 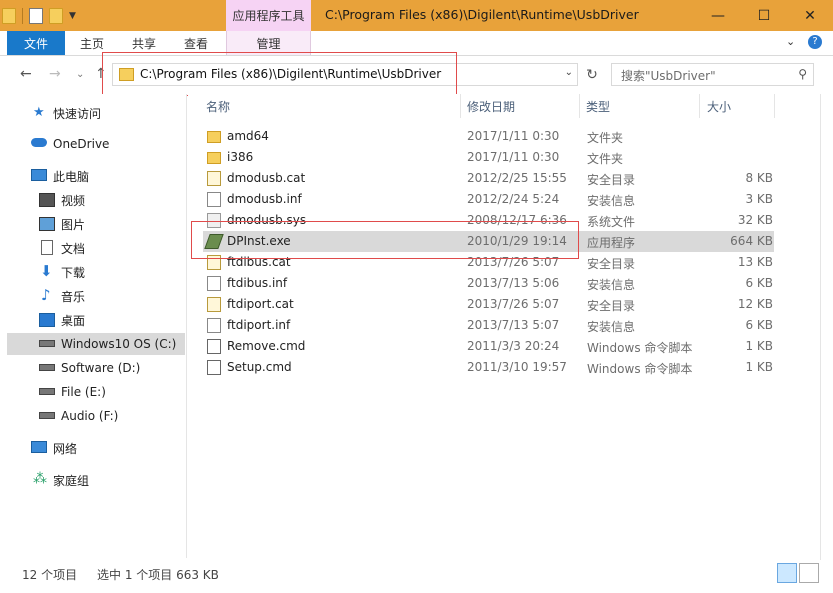 I want to click on tab-file: 文件, so click(x=36, y=43).